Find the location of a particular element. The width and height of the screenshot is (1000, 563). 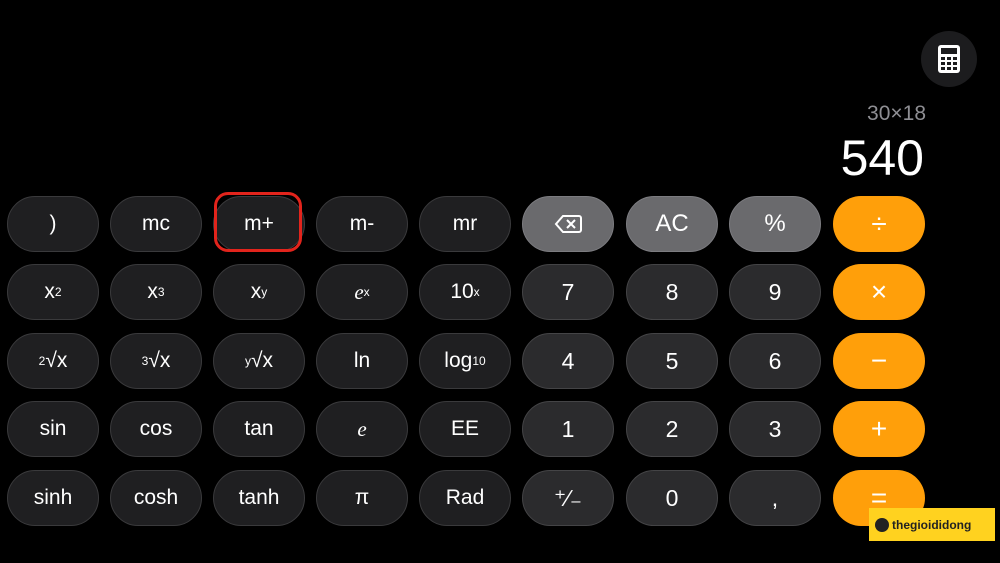

square-key: x2 is located at coordinates (53, 292).